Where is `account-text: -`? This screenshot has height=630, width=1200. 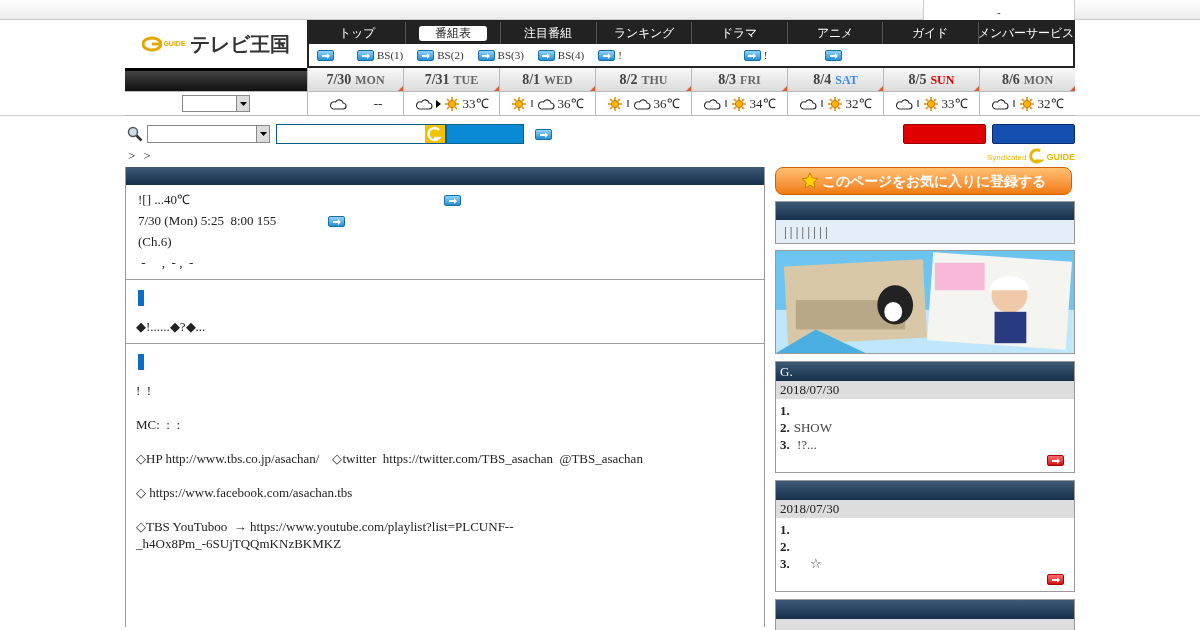 account-text: - is located at coordinates (999, 13).